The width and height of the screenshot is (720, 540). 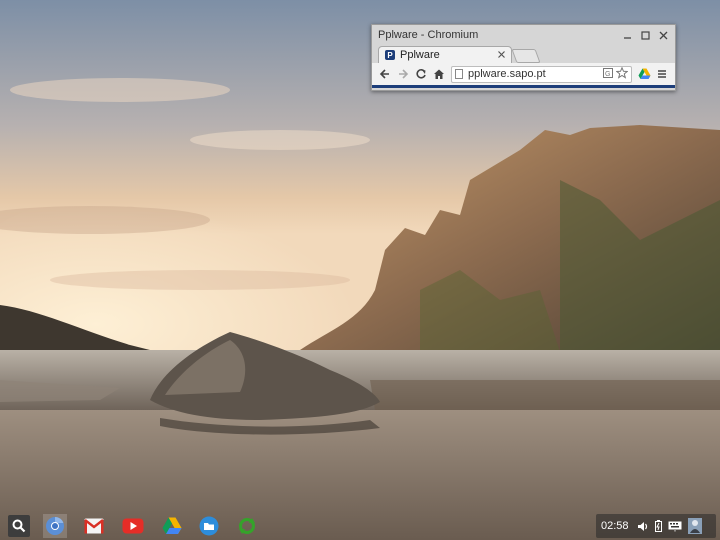 I want to click on window-title: Pplware - Chromium, so click(x=428, y=35).